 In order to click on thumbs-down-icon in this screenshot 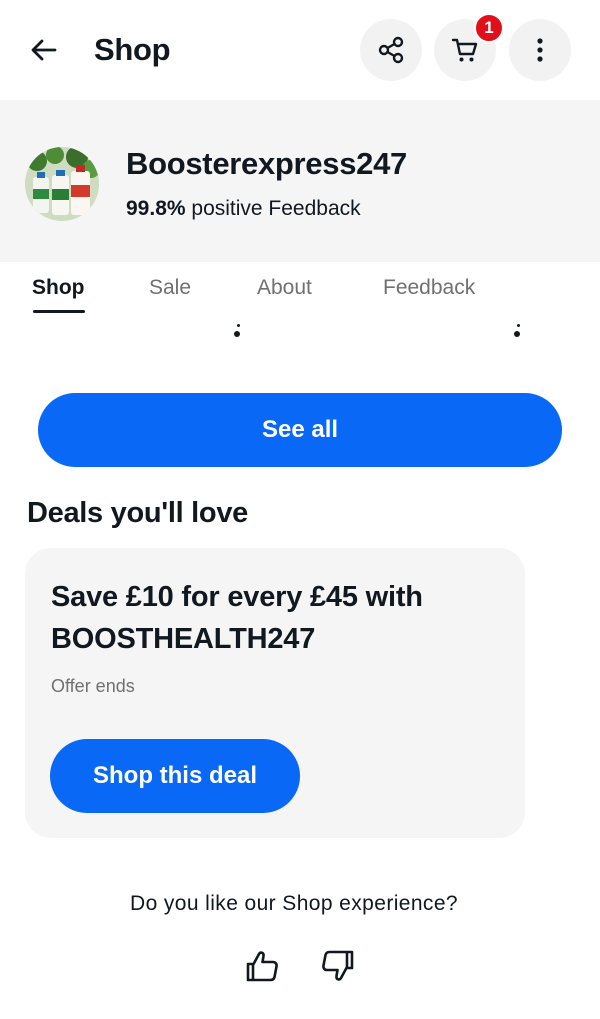, I will do `click(338, 965)`.